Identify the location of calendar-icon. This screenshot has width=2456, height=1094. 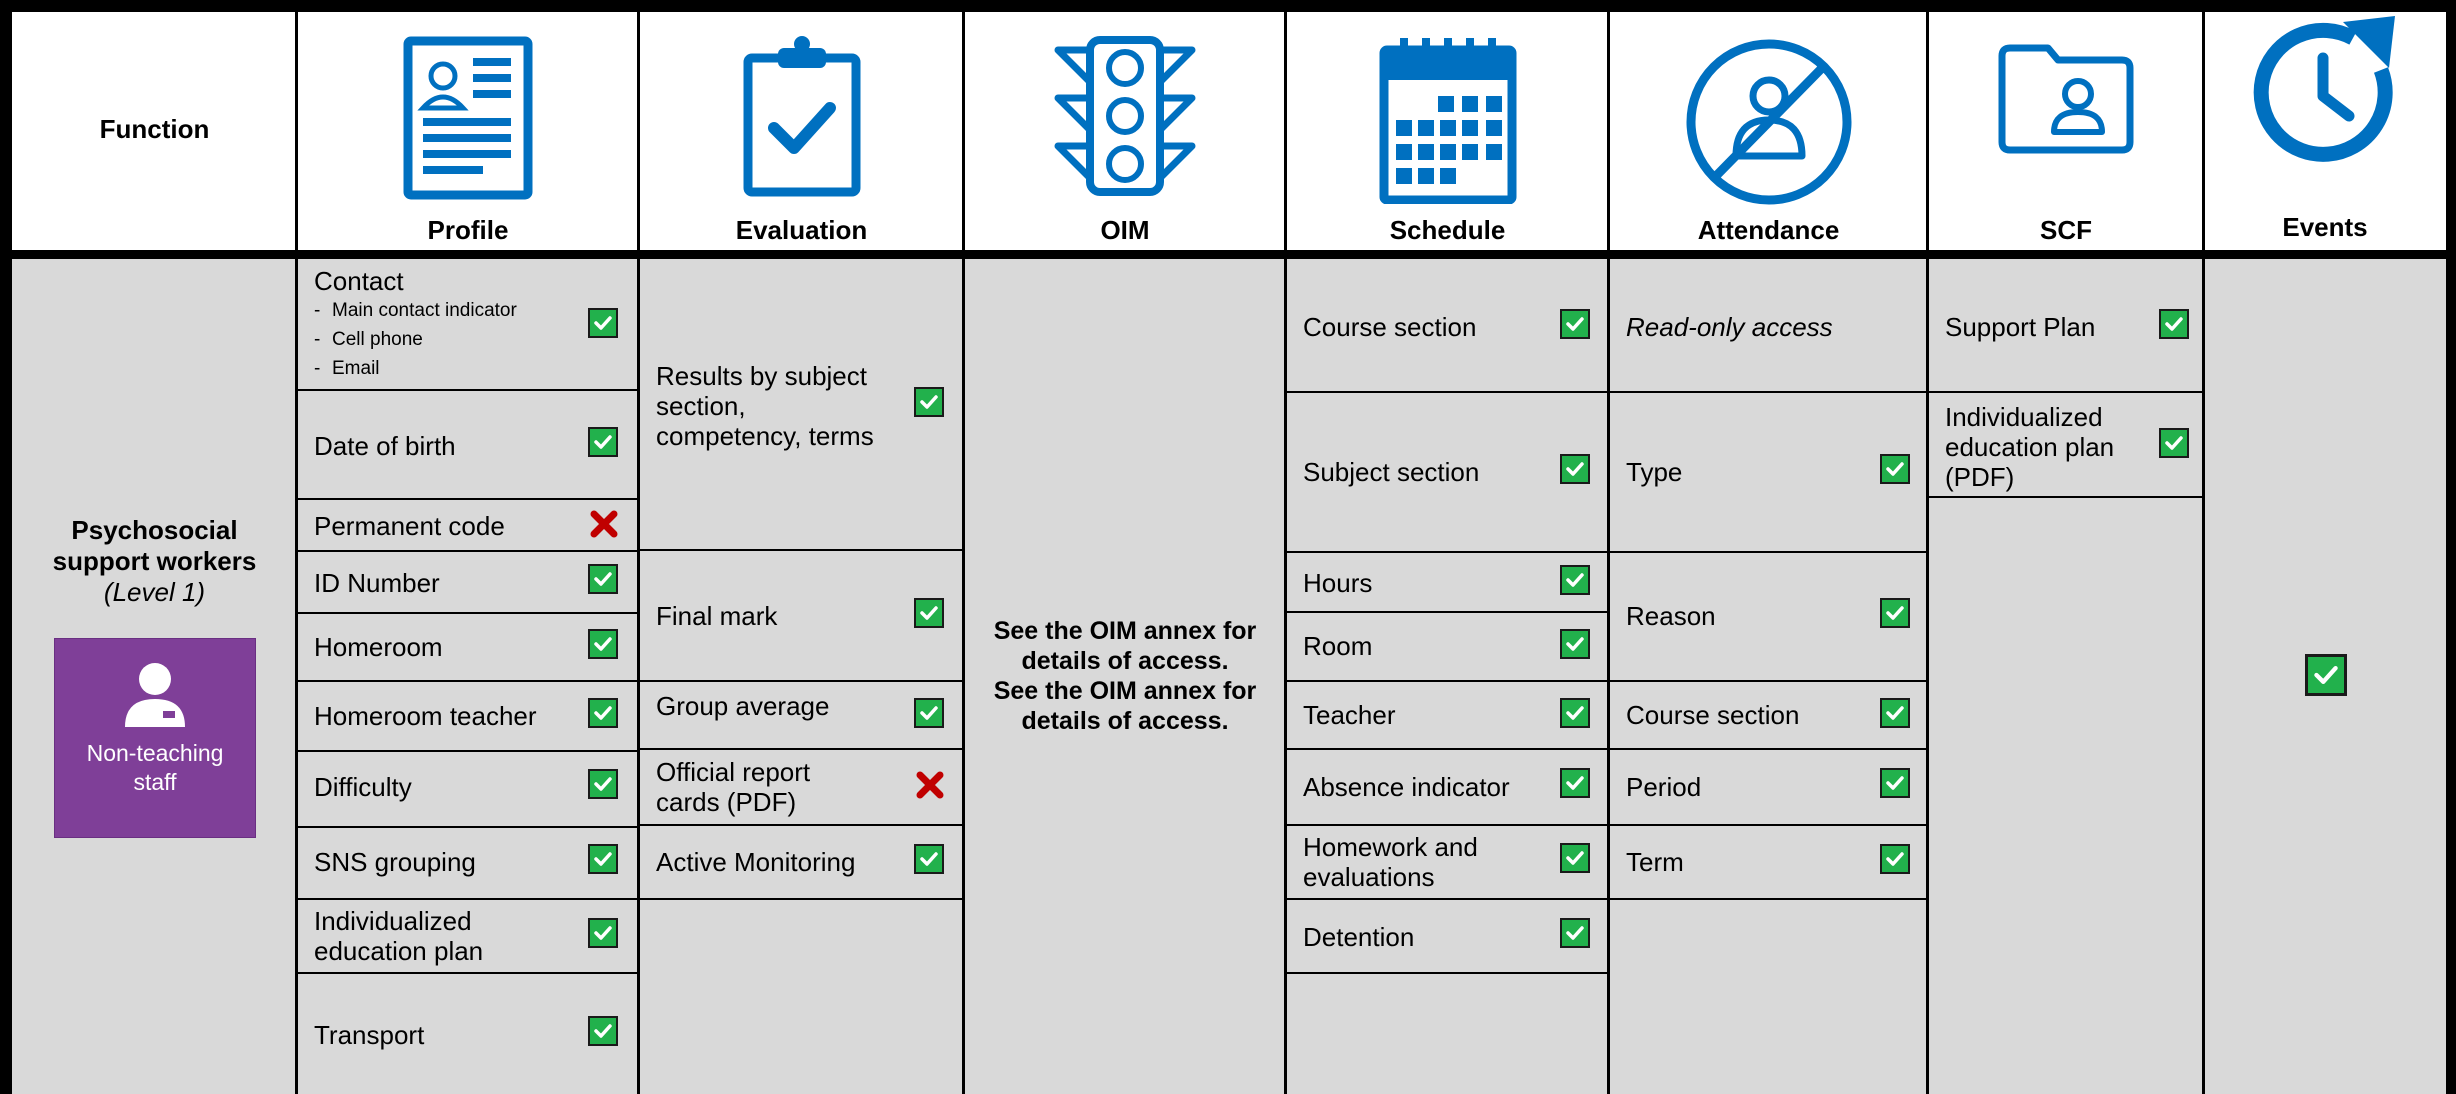
(1447, 126).